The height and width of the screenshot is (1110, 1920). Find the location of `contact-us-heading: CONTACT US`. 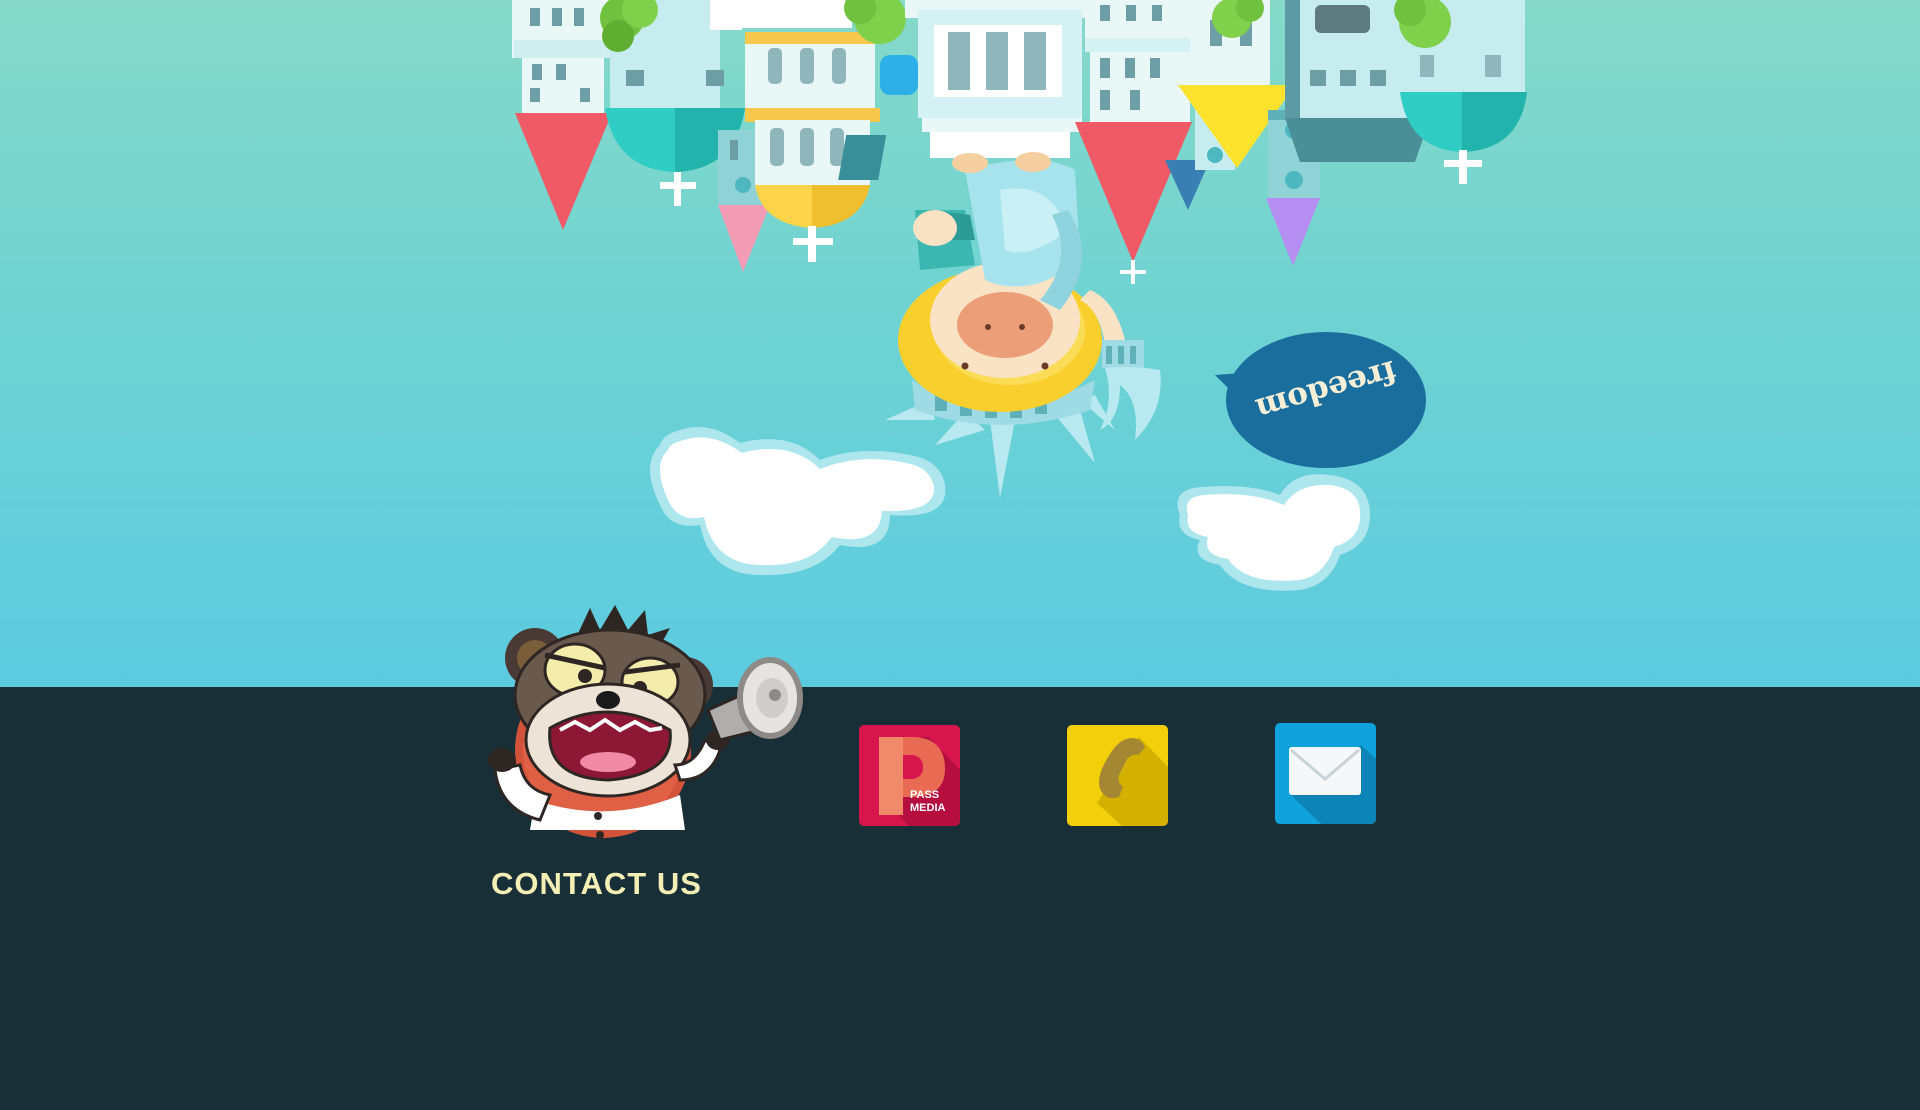

contact-us-heading: CONTACT US is located at coordinates (596, 883).